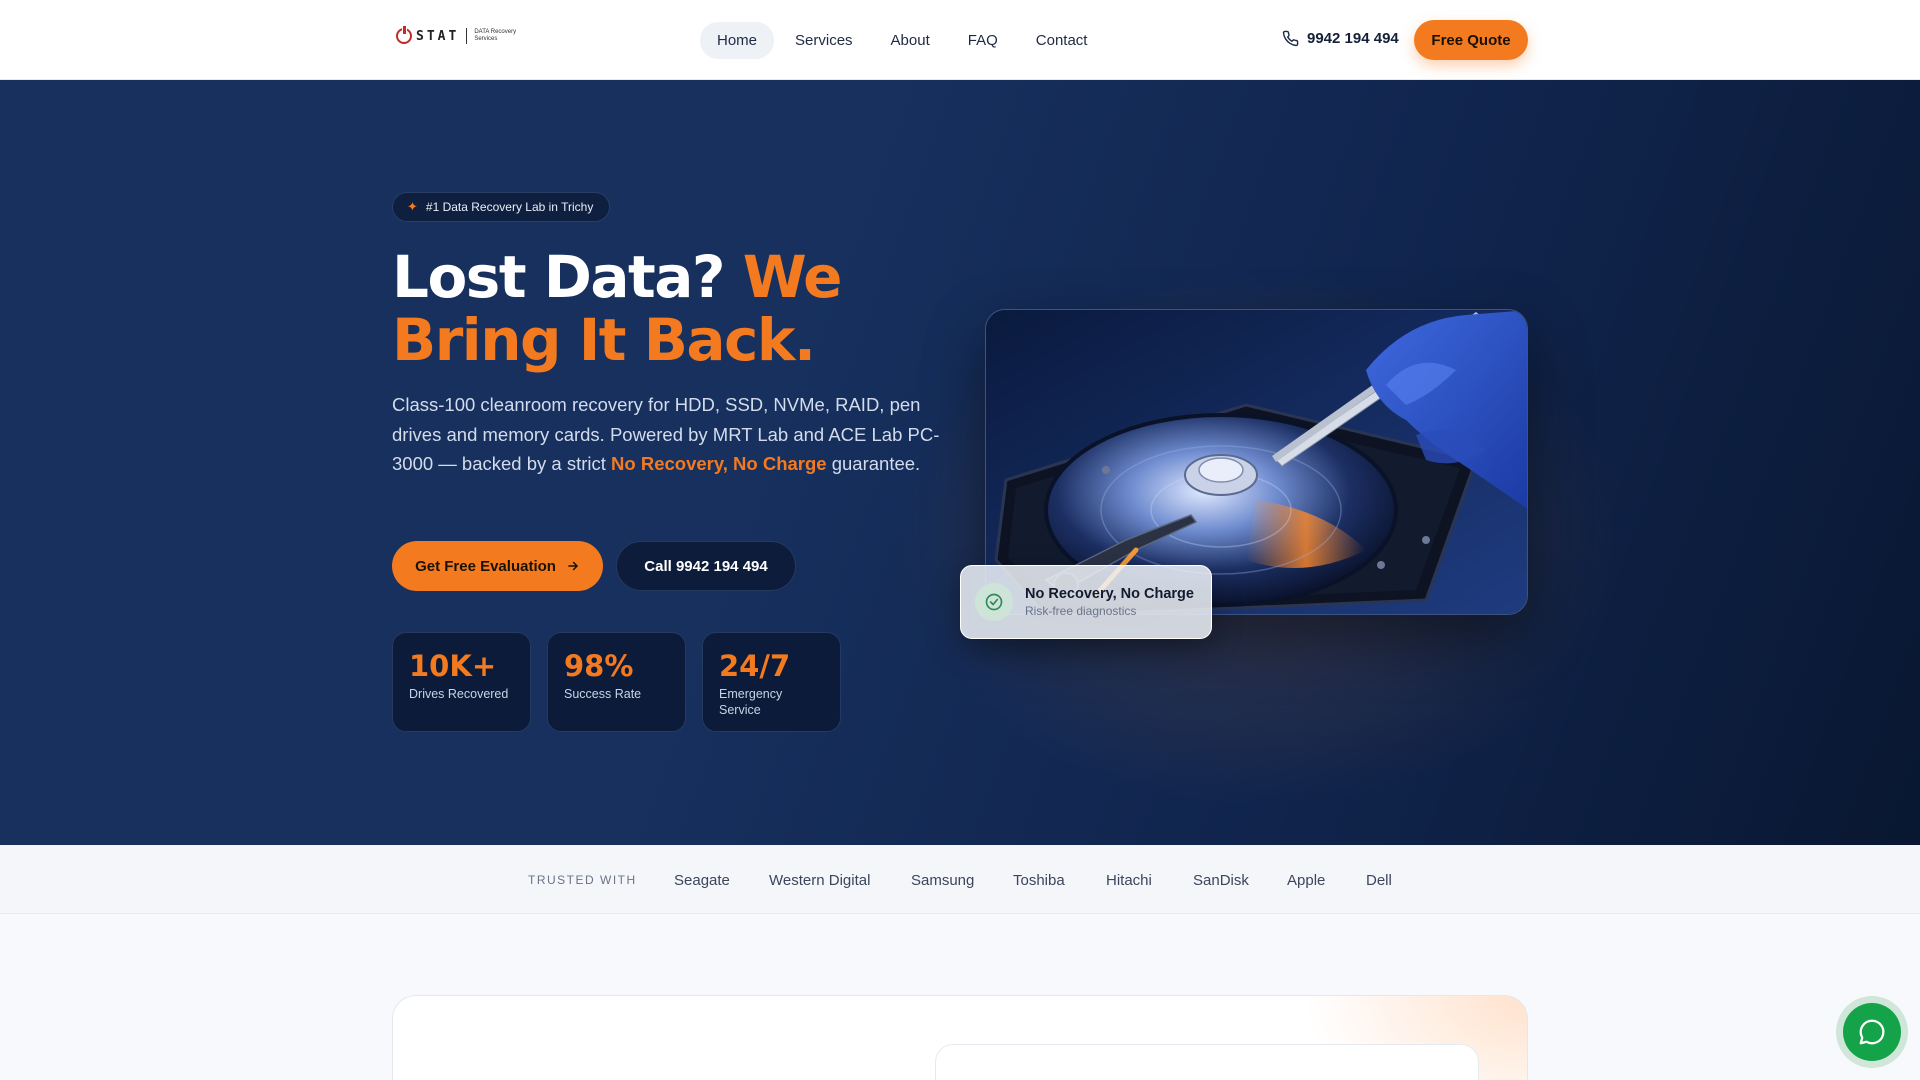 The width and height of the screenshot is (1920, 1080). I want to click on chat-button-inner, so click(1872, 1032).